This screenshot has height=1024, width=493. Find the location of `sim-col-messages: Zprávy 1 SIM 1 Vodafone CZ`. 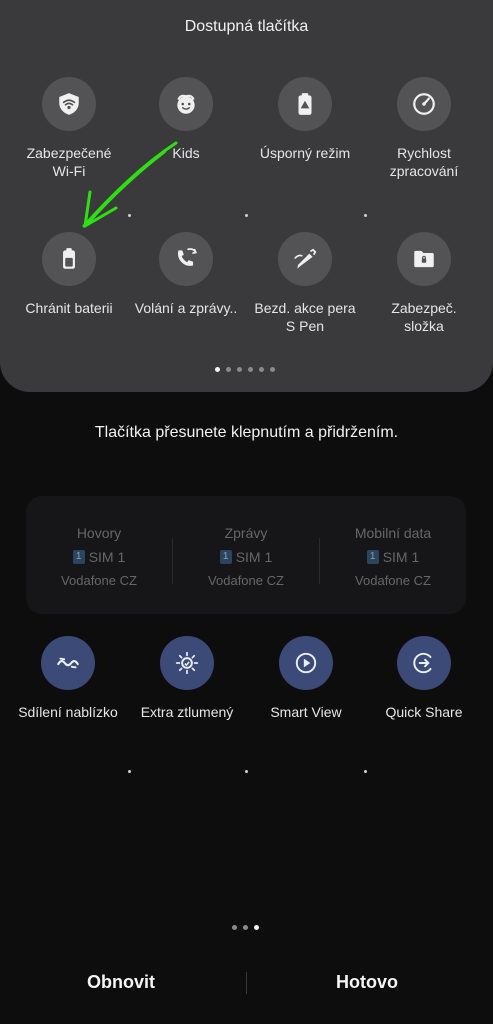

sim-col-messages: Zprávy 1 SIM 1 Vodafone CZ is located at coordinates (246, 542).